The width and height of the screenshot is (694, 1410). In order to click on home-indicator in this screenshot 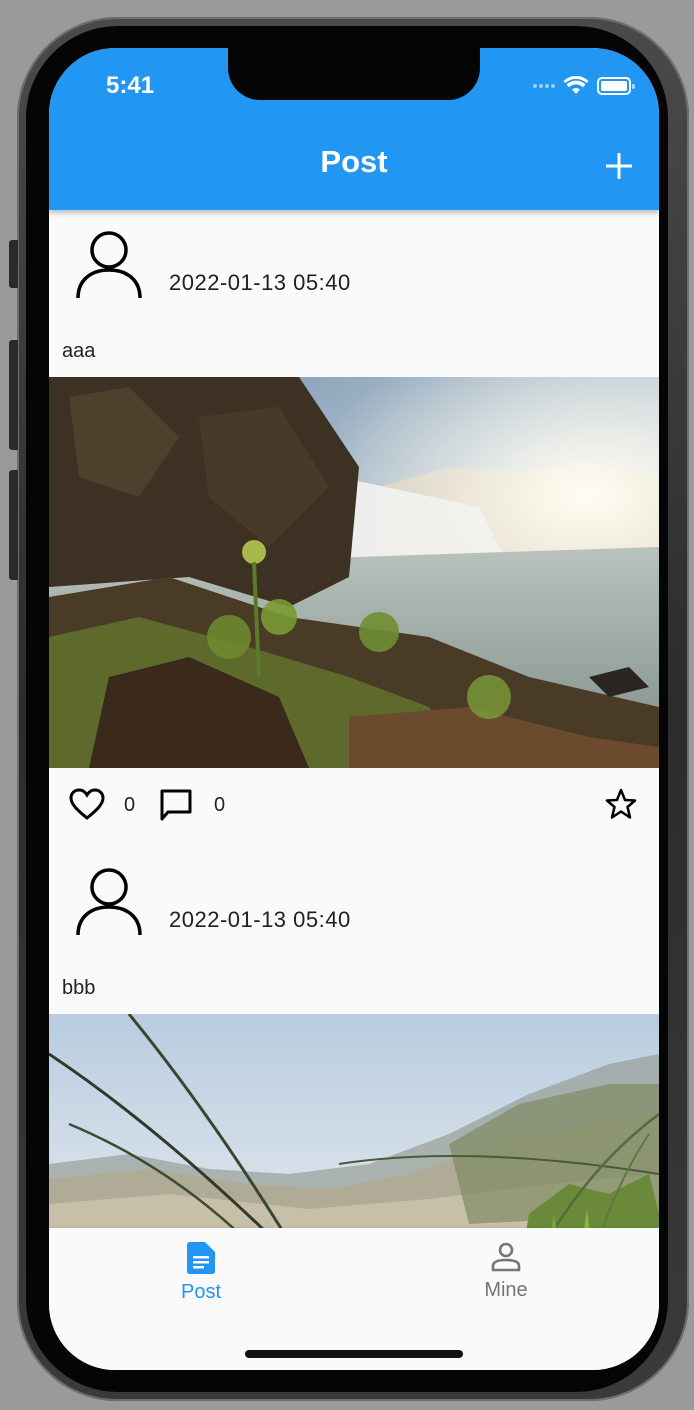, I will do `click(354, 1354)`.